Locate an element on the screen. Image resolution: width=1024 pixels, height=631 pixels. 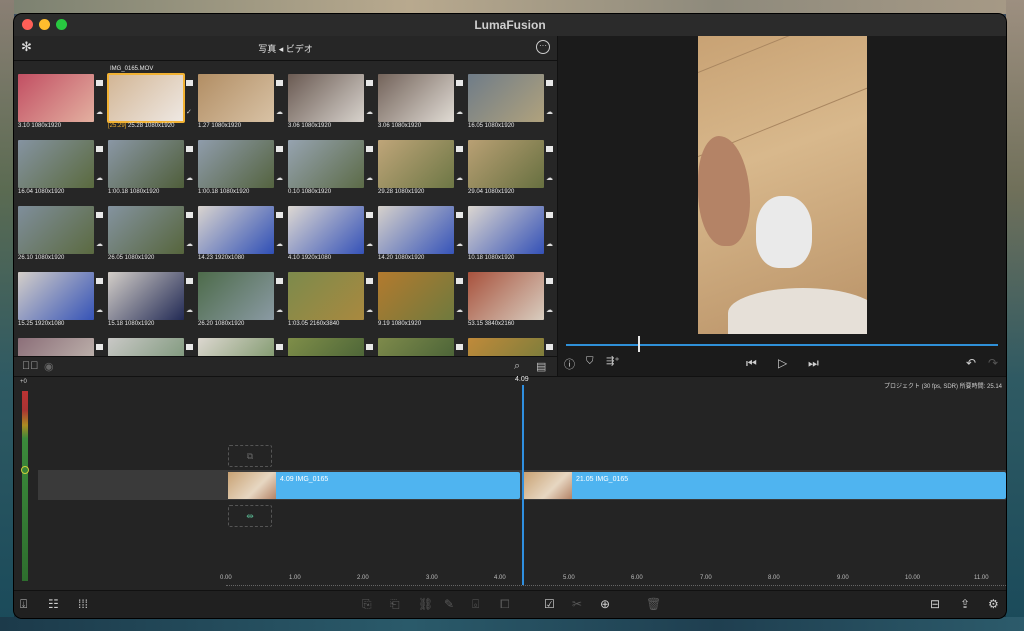
minimize-window-button is located at coordinates (44, 24).